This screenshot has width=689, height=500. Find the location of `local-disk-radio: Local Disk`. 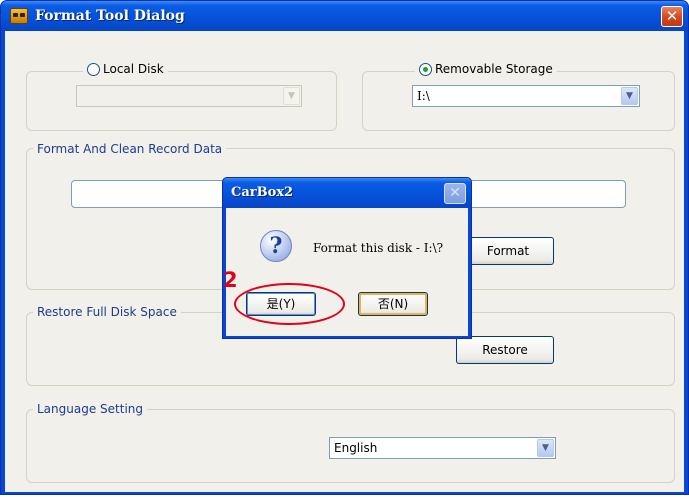

local-disk-radio: Local Disk is located at coordinates (125, 69).